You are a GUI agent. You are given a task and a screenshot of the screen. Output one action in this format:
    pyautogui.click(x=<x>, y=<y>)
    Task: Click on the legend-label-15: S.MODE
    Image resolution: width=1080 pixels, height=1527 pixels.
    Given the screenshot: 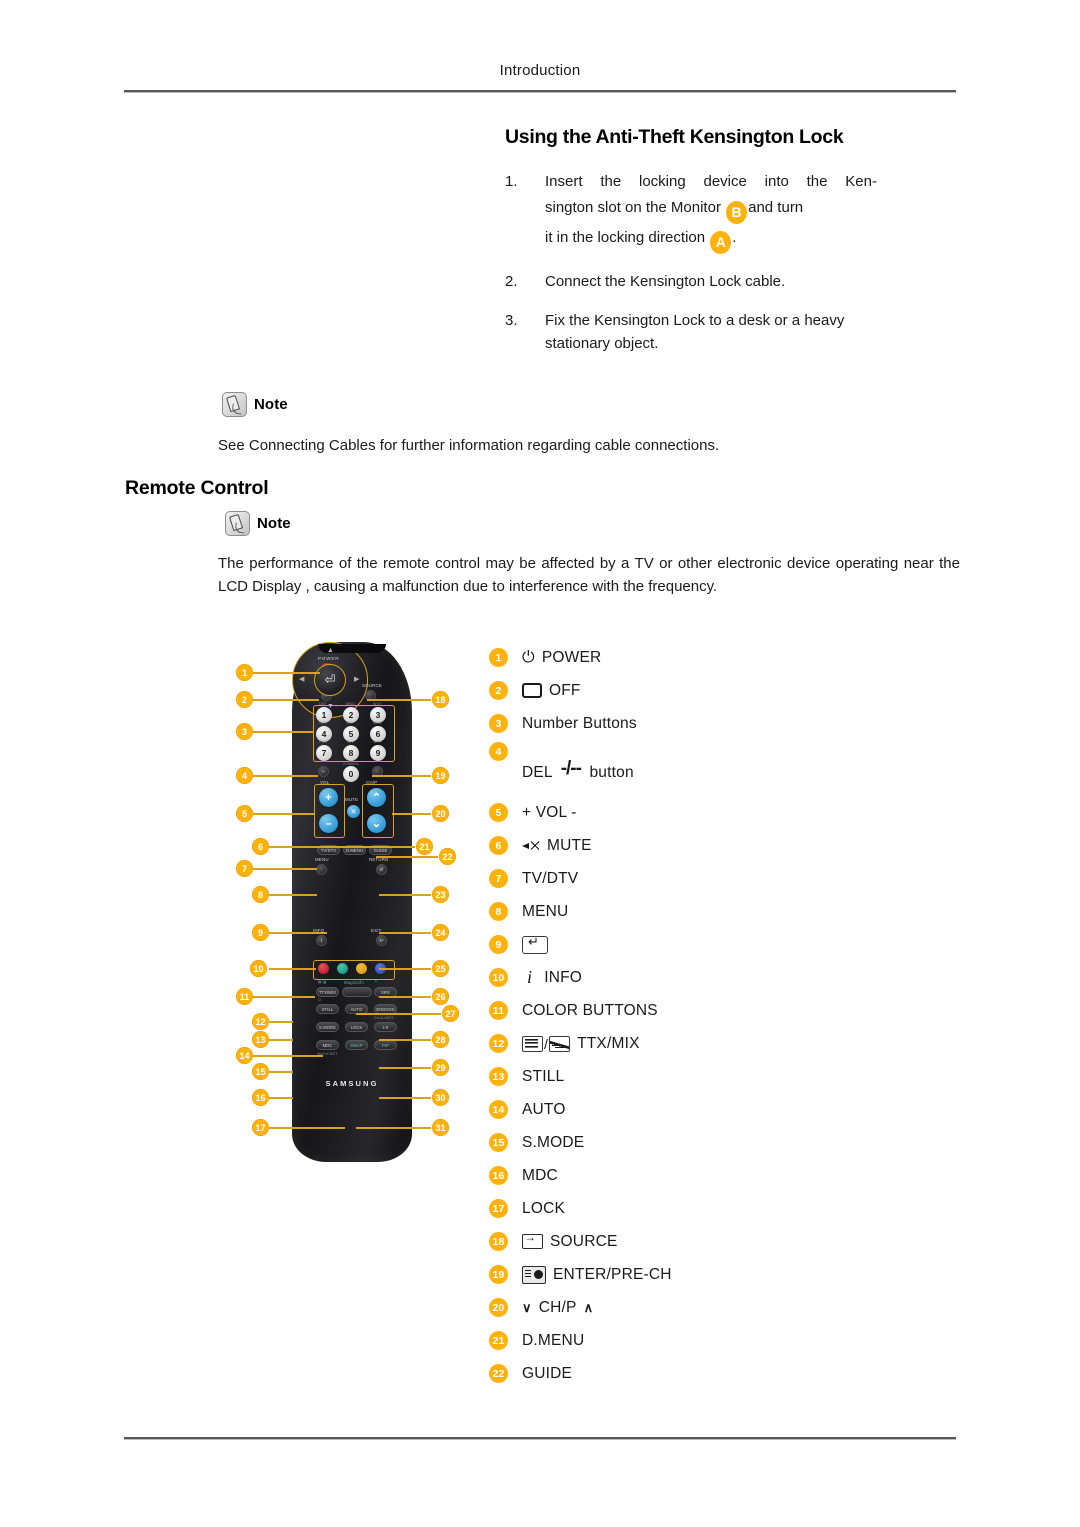 What is the action you would take?
    pyautogui.click(x=553, y=1142)
    